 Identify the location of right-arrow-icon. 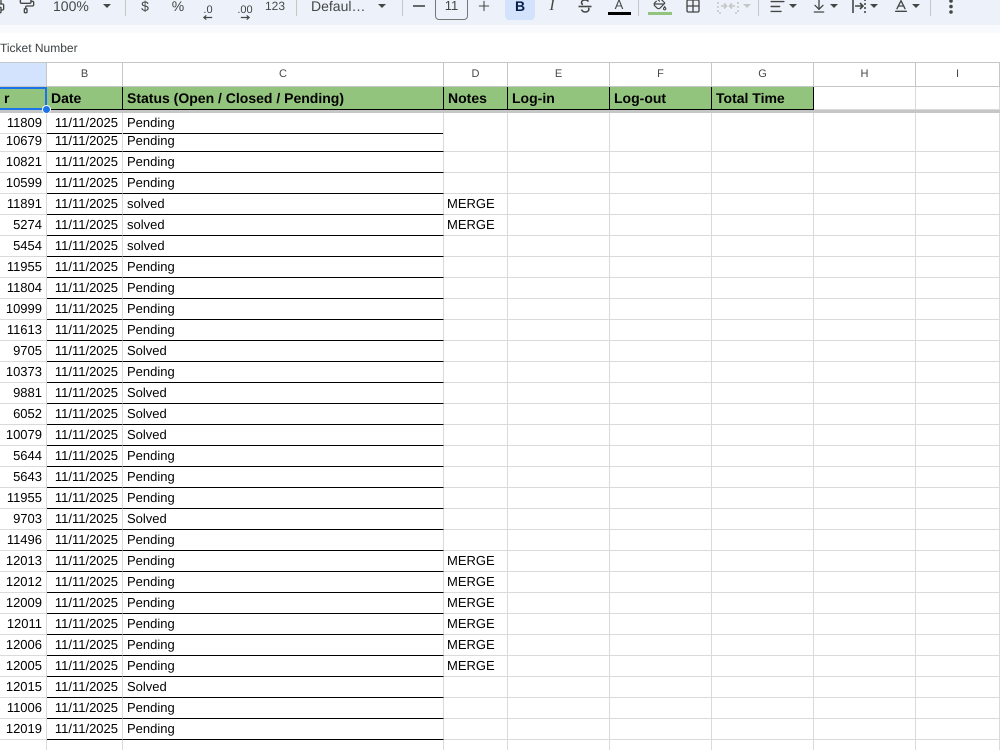
(245, 17).